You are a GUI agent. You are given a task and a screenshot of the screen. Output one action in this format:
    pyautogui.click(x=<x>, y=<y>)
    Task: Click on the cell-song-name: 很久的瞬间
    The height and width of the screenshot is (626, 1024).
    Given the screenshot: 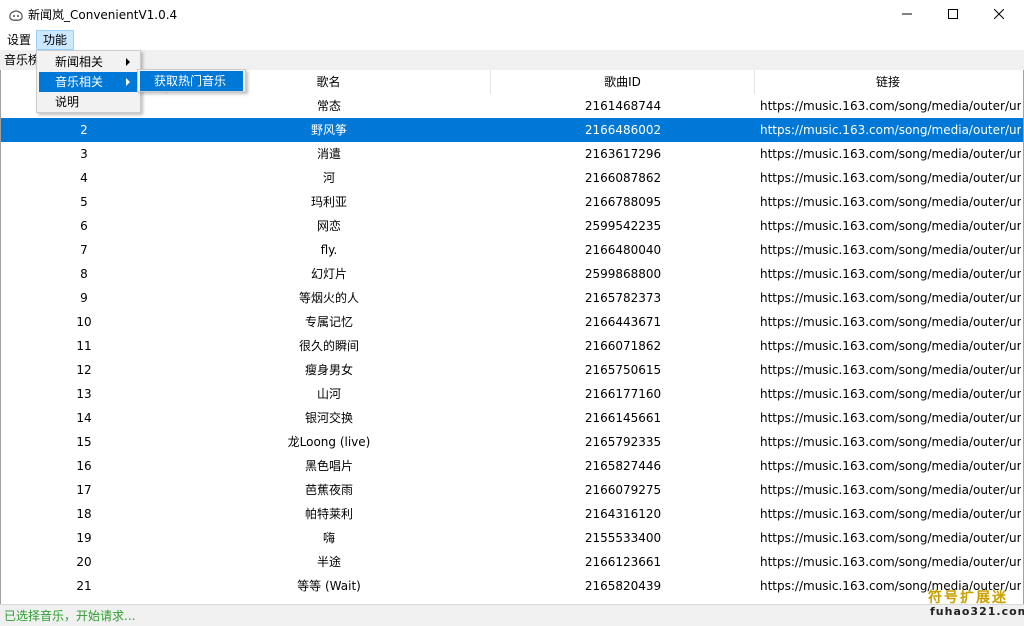 What is the action you would take?
    pyautogui.click(x=328, y=346)
    